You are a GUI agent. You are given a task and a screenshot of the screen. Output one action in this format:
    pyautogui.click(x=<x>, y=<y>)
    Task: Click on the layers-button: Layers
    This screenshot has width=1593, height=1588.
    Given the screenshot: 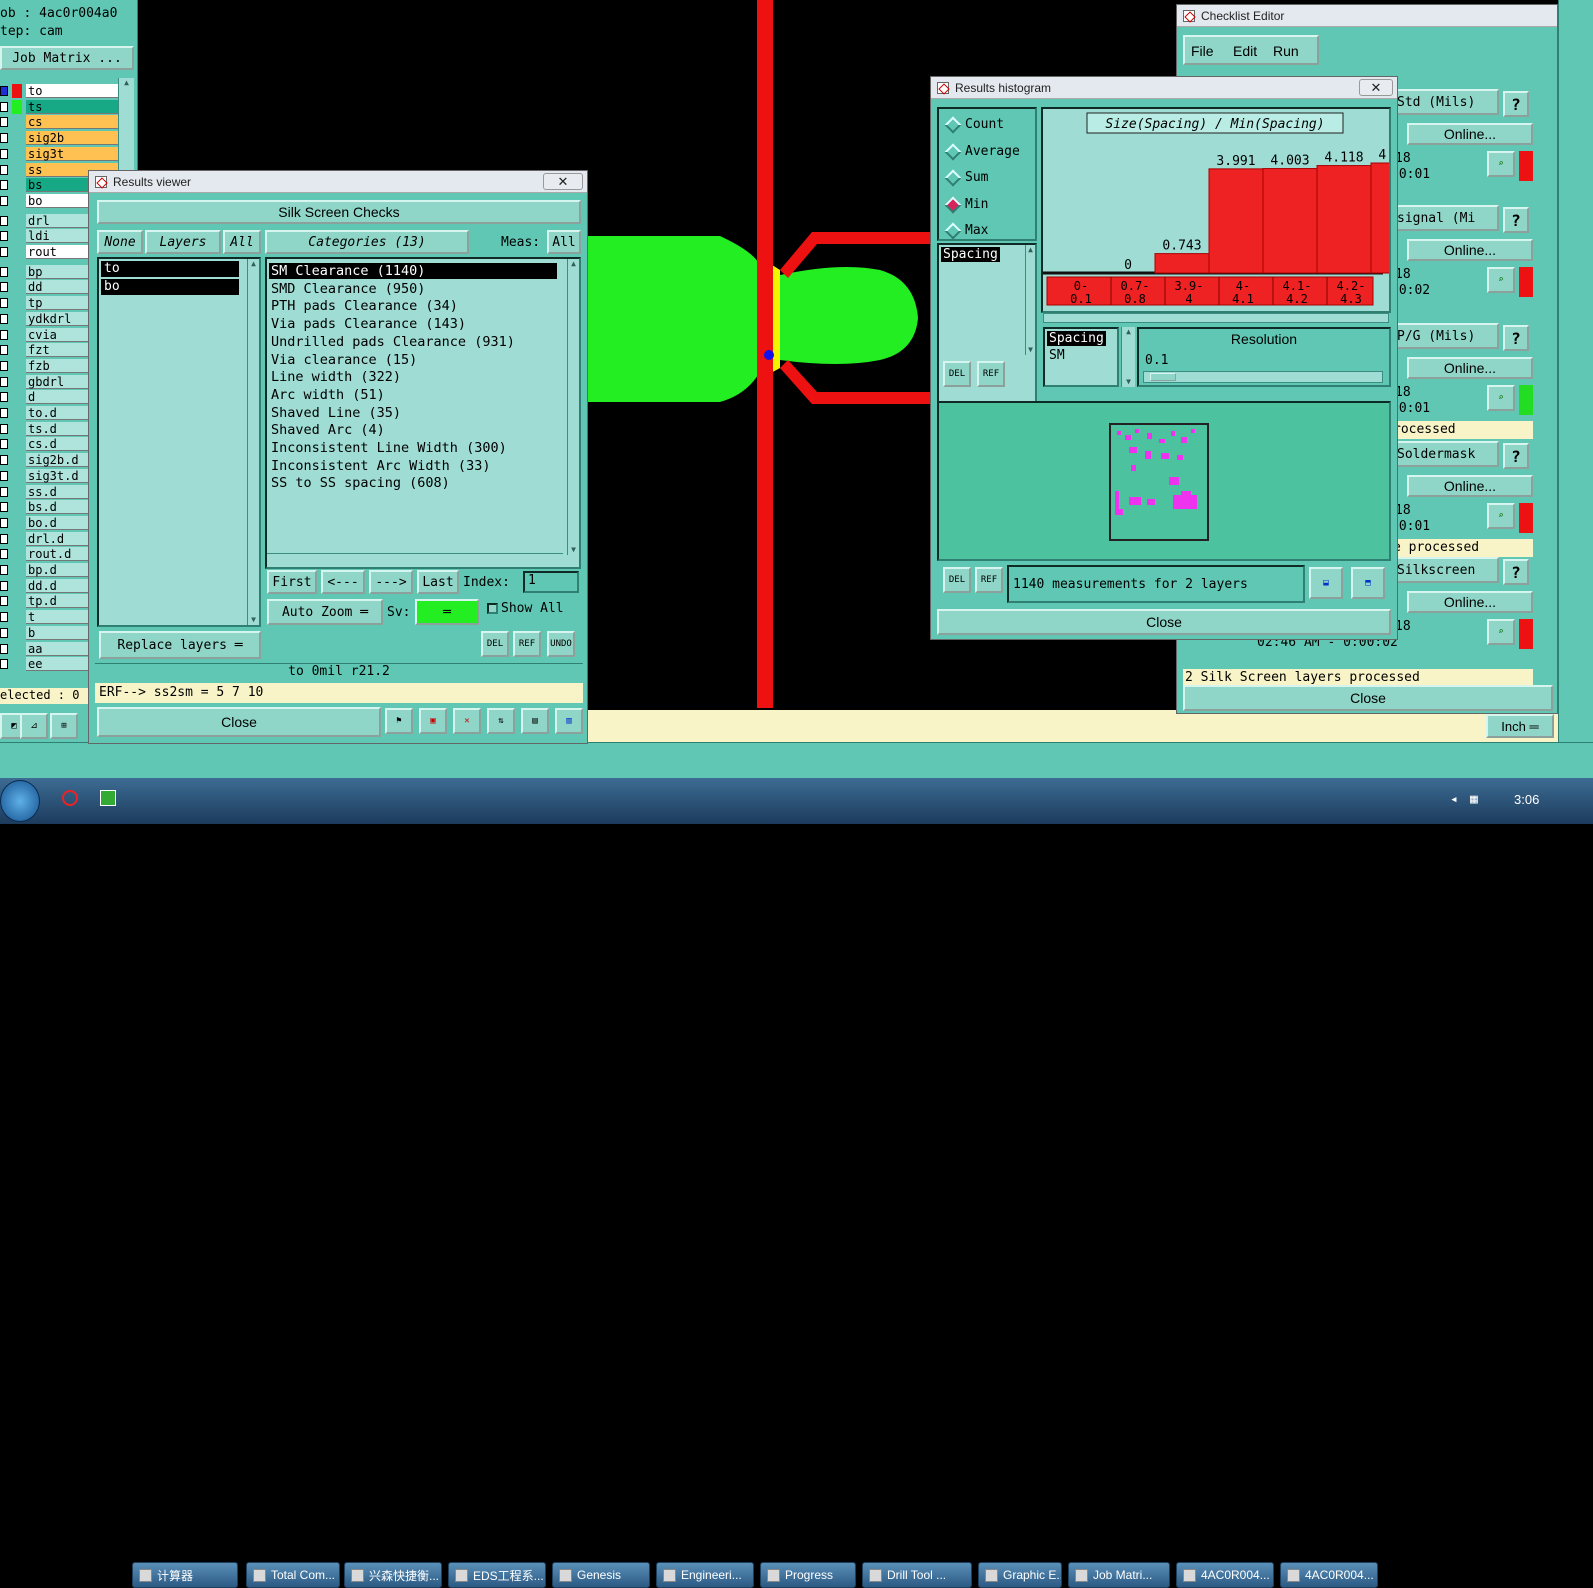 What is the action you would take?
    pyautogui.click(x=183, y=242)
    